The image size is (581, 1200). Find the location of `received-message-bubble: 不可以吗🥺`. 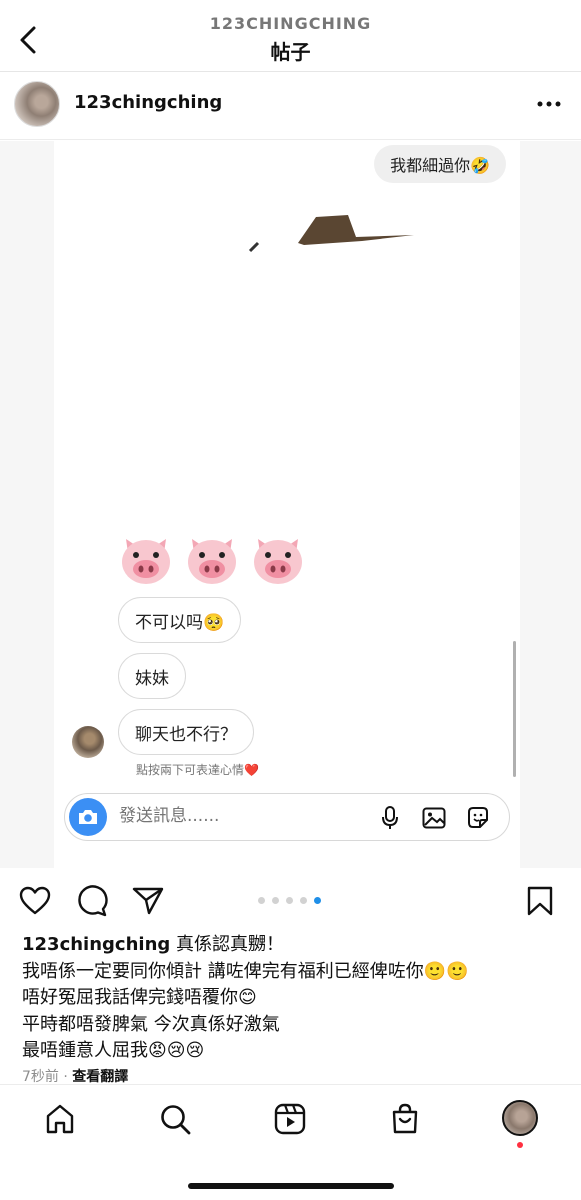

received-message-bubble: 不可以吗🥺 is located at coordinates (180, 620).